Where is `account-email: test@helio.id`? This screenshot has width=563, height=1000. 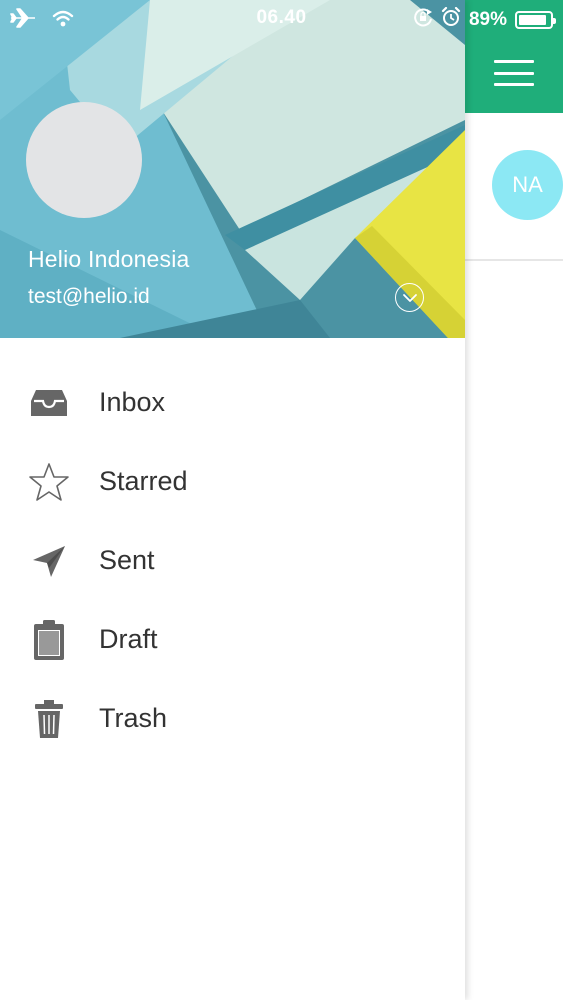
account-email: test@helio.id is located at coordinates (89, 296).